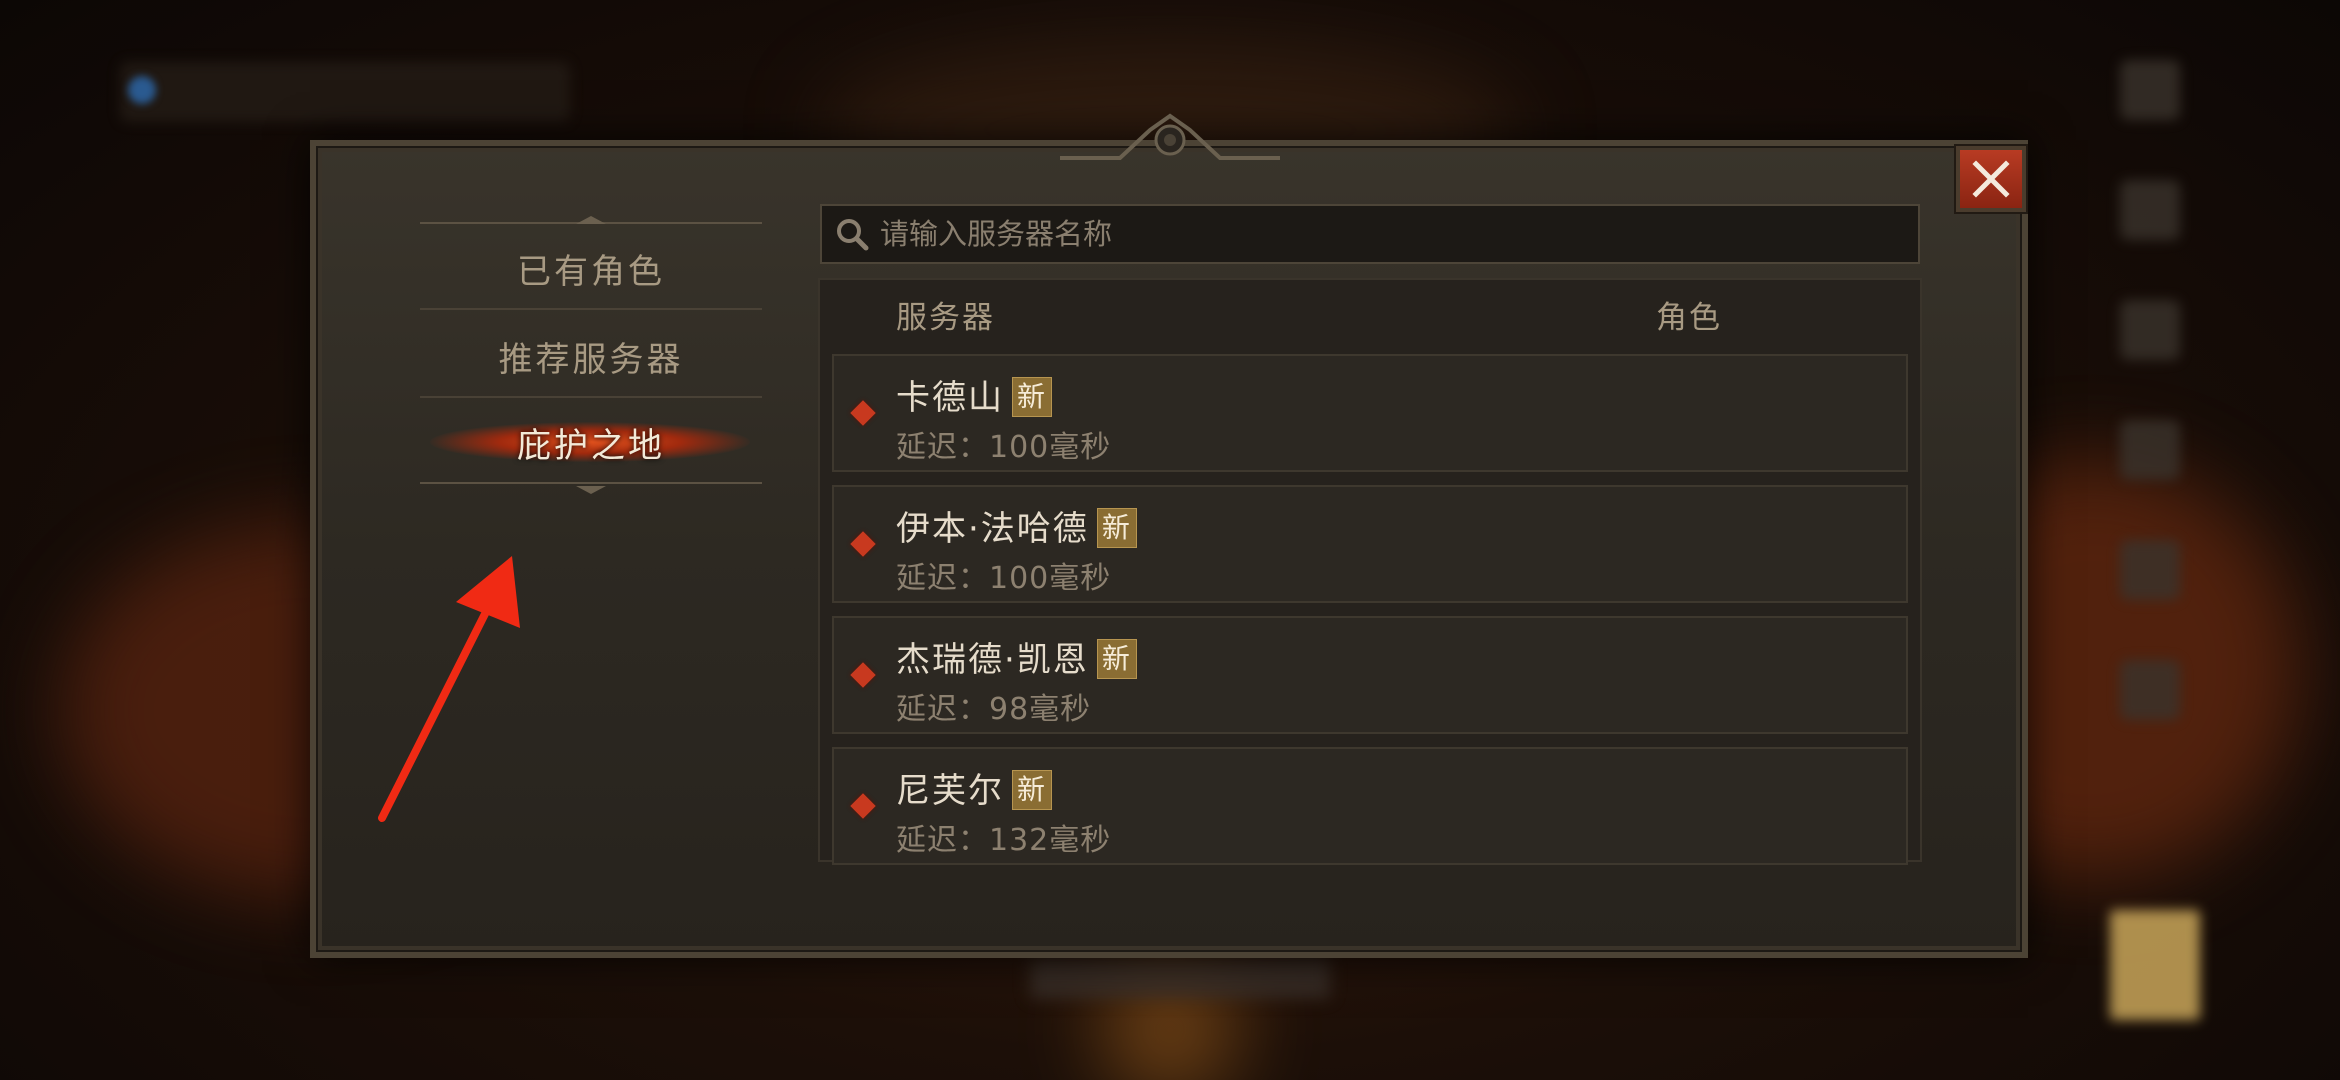 This screenshot has width=2340, height=1080. What do you see at coordinates (1370, 311) in the screenshot?
I see `server-list-header: 服务器 角色` at bounding box center [1370, 311].